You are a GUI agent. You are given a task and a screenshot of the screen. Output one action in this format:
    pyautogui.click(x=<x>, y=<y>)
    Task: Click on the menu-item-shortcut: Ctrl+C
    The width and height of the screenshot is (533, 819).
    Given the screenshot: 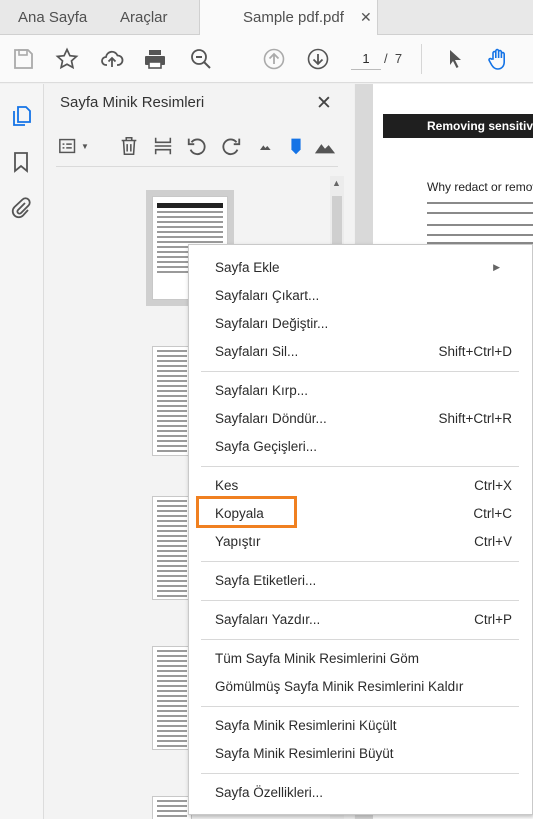 What is the action you would take?
    pyautogui.click(x=492, y=513)
    